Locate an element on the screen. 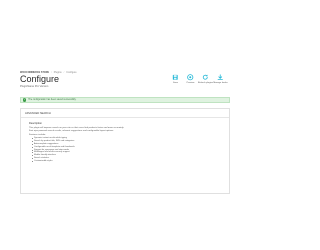 The width and height of the screenshot is (320, 250). panel-title: ADVANCED SEARCH is located at coordinates (38, 113).